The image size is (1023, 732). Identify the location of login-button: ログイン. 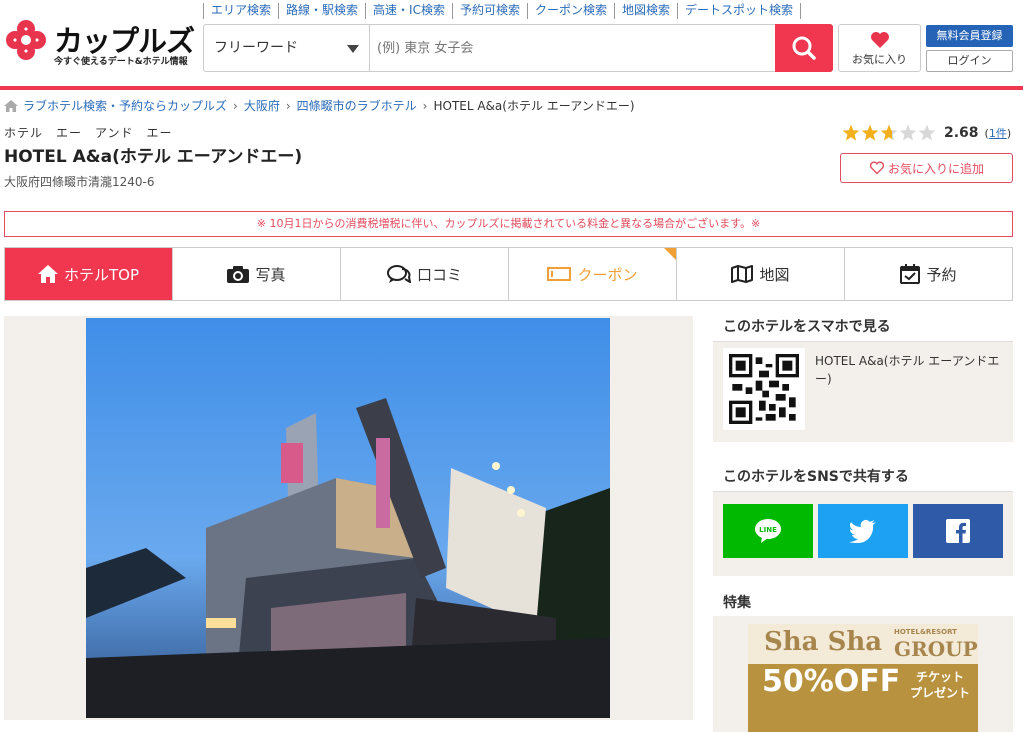
(969, 61).